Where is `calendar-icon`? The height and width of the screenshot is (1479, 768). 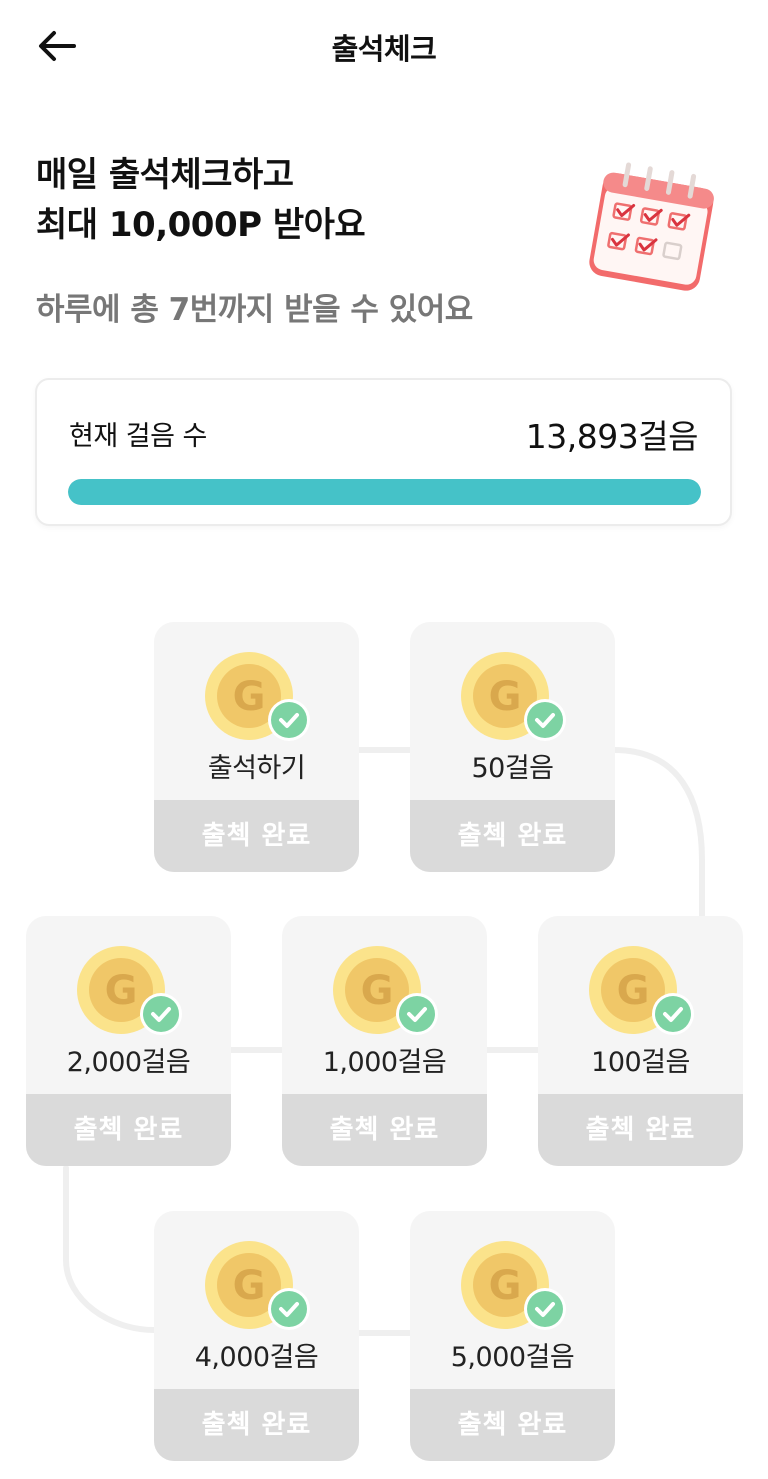
calendar-icon is located at coordinates (651, 226).